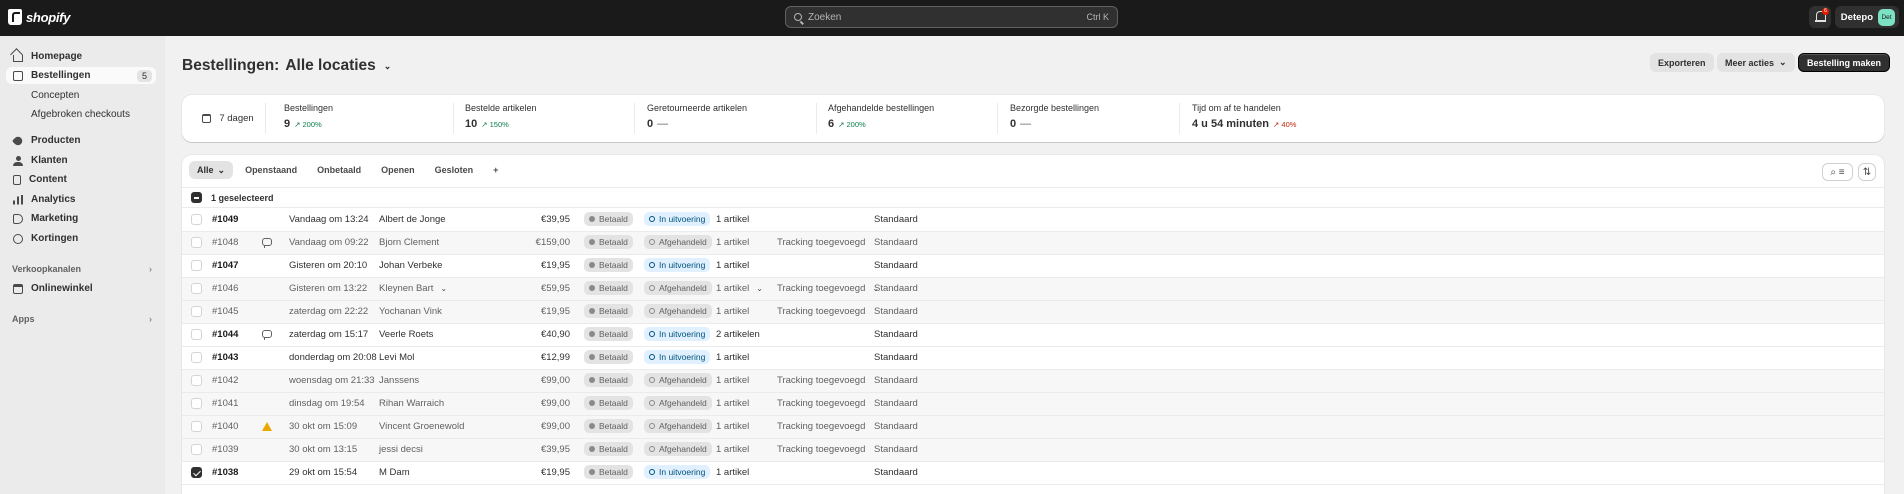  I want to click on order-number: #1041, so click(225, 404).